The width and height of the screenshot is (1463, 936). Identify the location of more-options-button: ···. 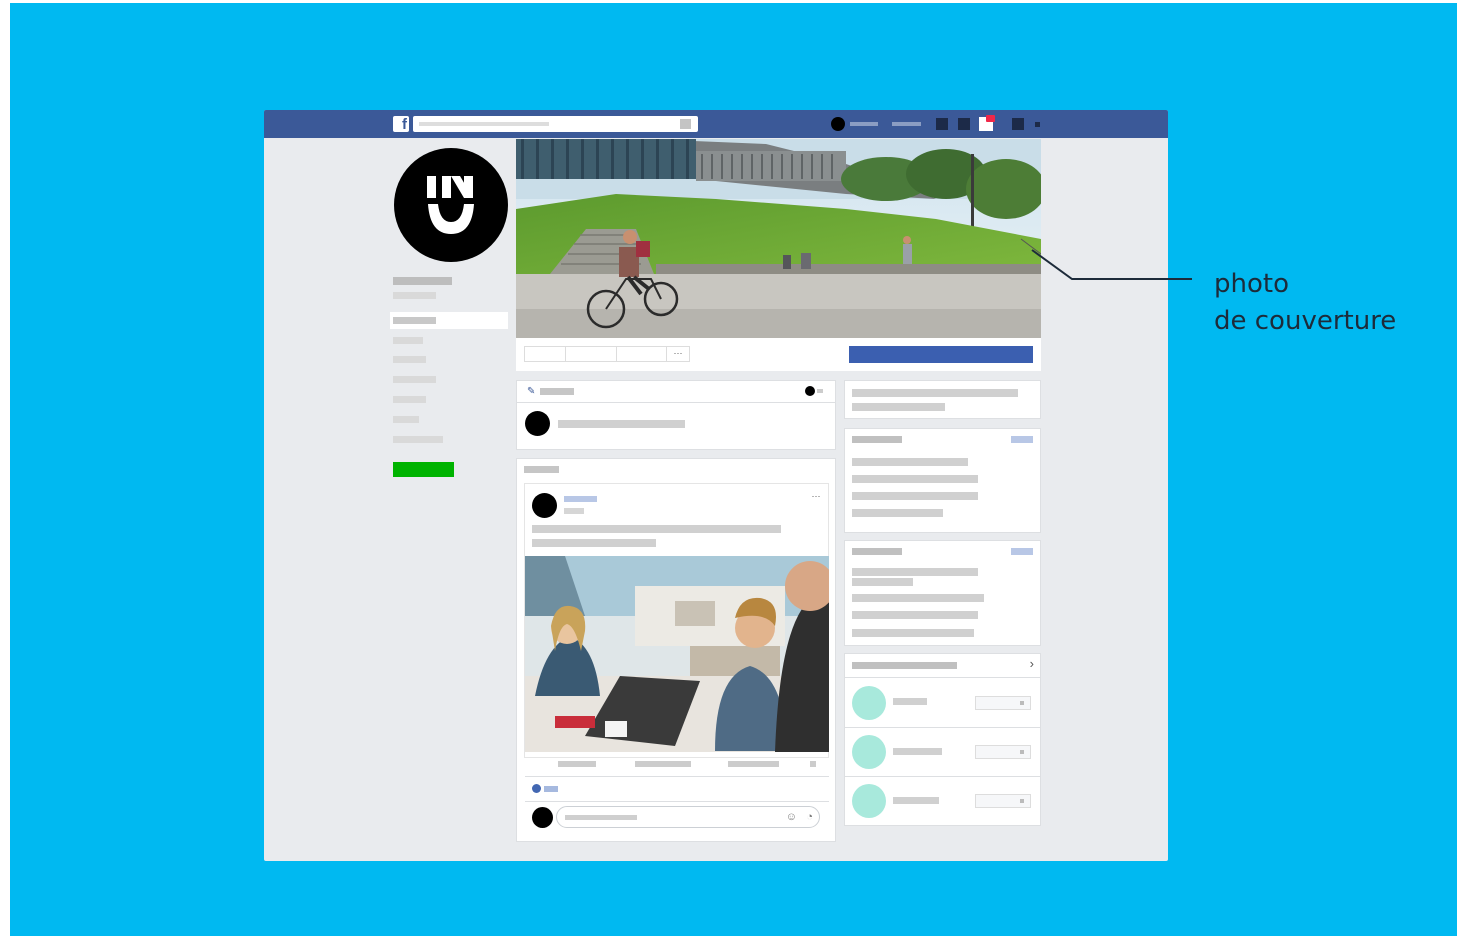
(678, 354).